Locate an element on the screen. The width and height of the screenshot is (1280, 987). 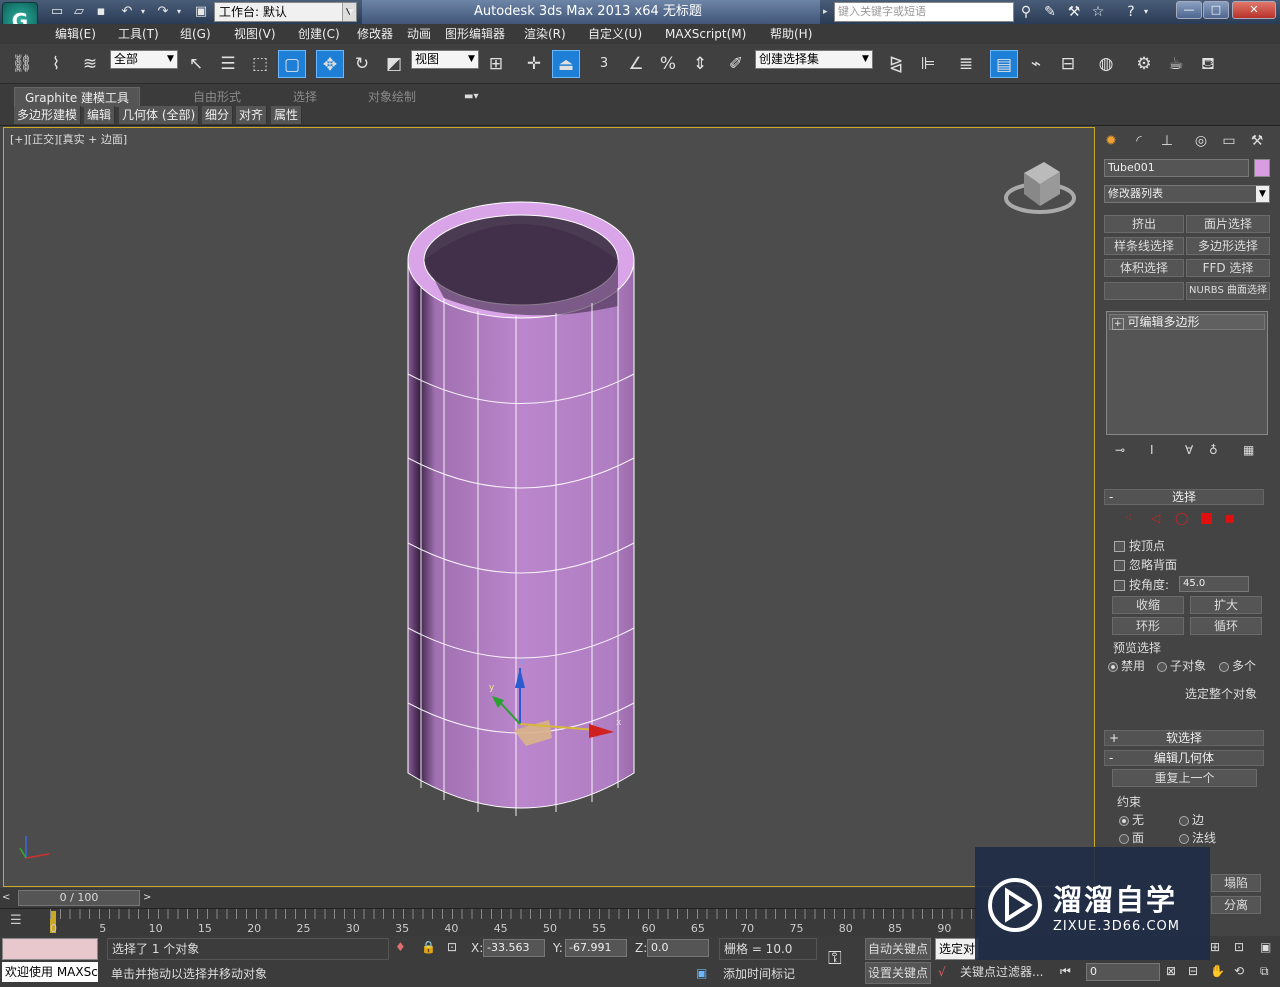
redo-dropdown-icon: ▾ is located at coordinates (179, 11).